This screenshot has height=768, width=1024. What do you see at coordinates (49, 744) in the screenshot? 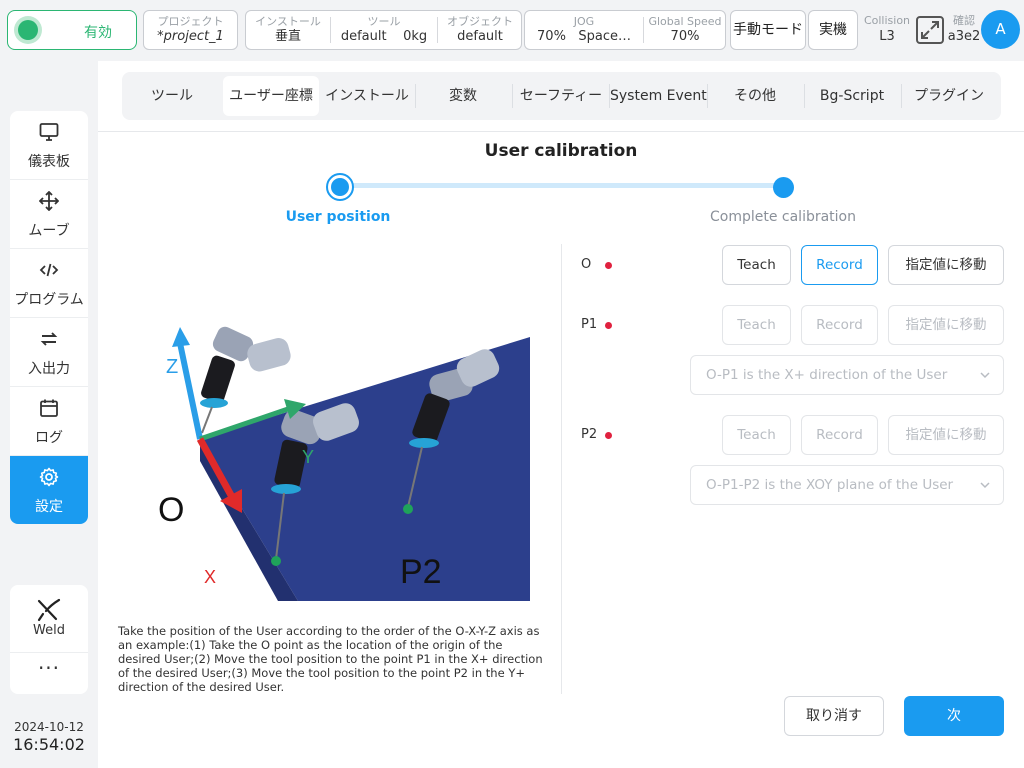
I see `time-text: 16:54:02` at bounding box center [49, 744].